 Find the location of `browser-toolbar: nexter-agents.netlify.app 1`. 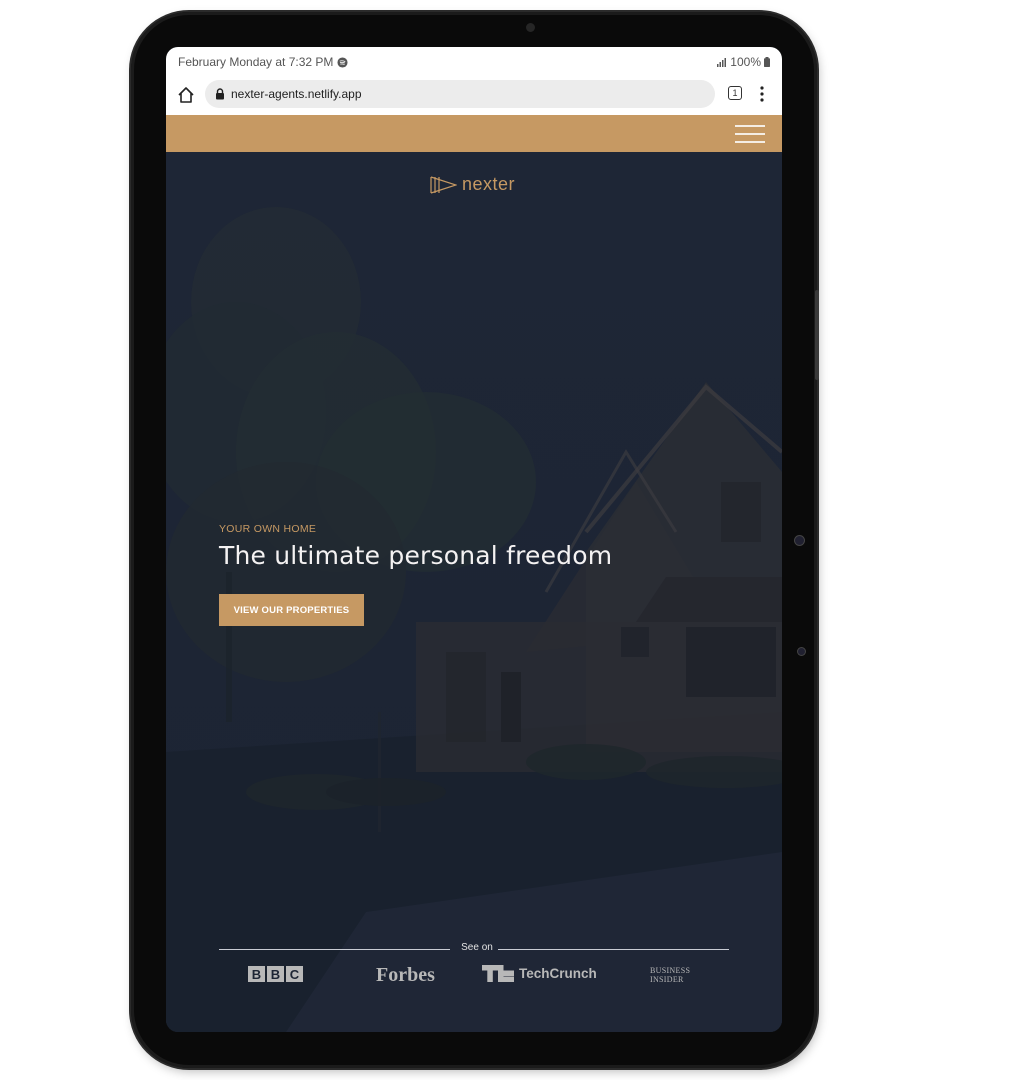

browser-toolbar: nexter-agents.netlify.app 1 is located at coordinates (474, 96).